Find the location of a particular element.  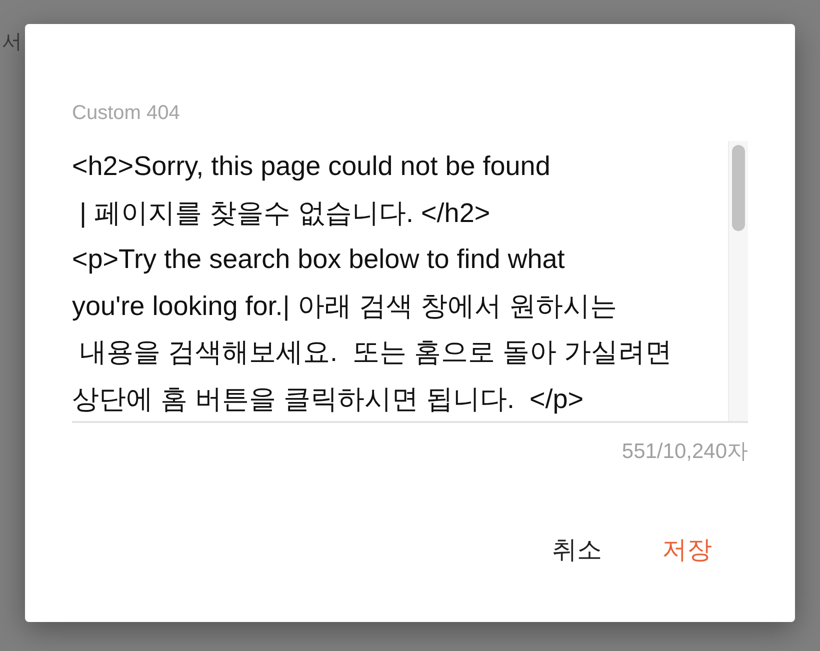

background-text: 서 is located at coordinates (12, 42).